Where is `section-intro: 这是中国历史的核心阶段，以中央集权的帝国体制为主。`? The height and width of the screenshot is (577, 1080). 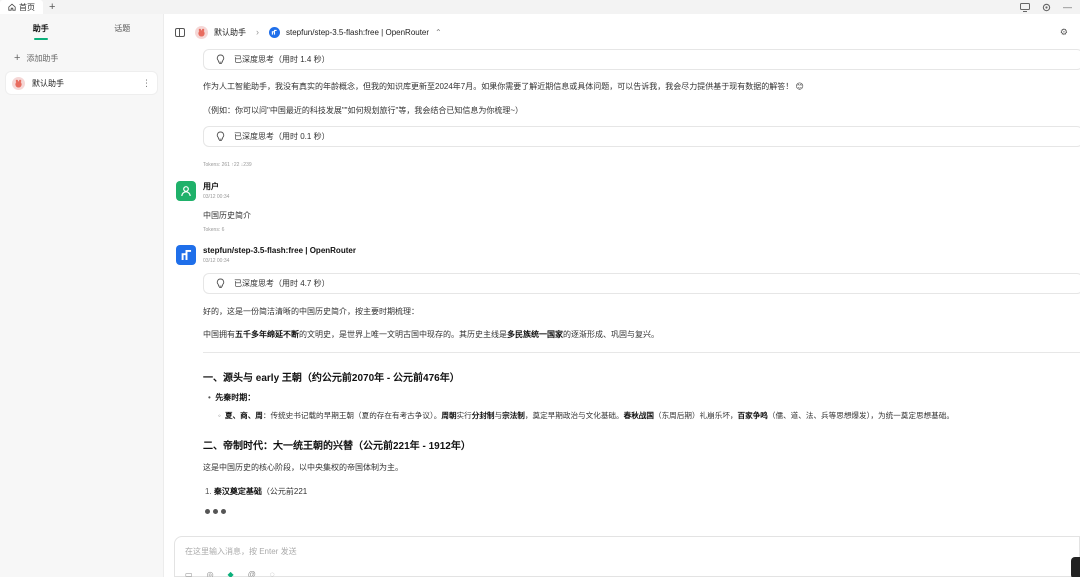 section-intro: 这是中国历史的核心阶段，以中央集权的帝国体制为主。 is located at coordinates (303, 467).